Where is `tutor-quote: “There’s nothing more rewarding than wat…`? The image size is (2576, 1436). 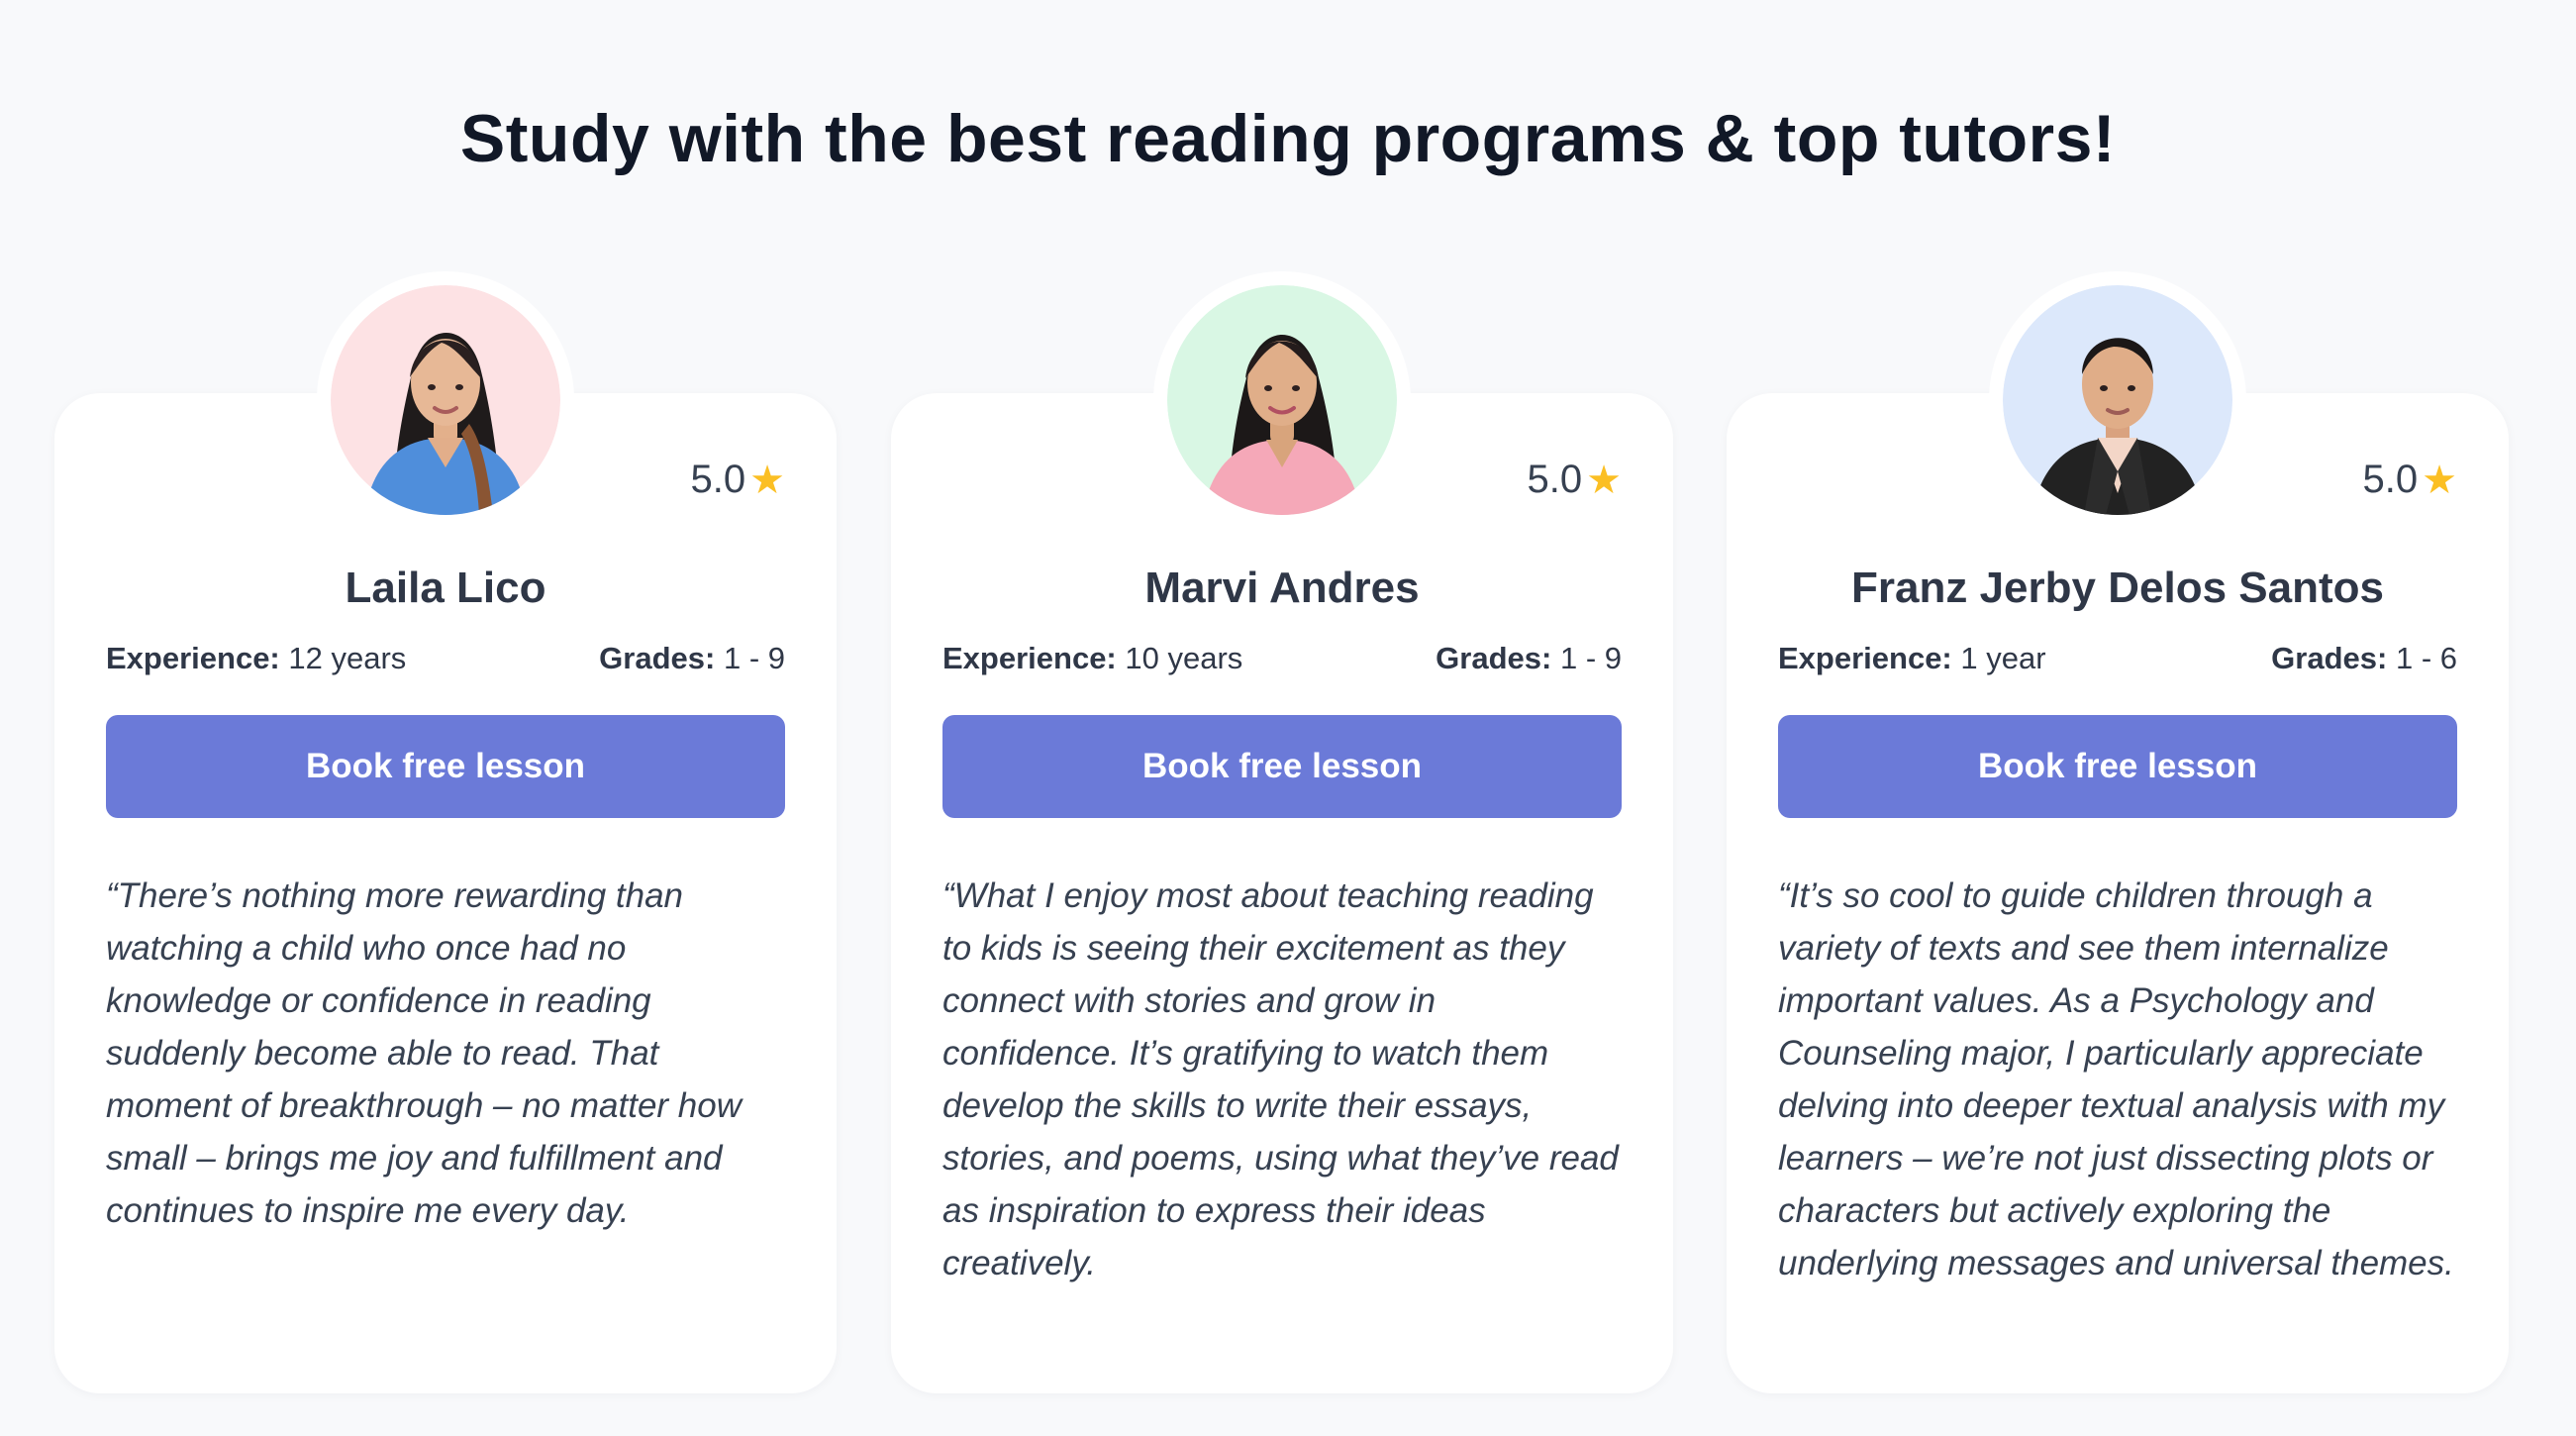
tutor-quote: “There’s nothing more rewarding than wat… is located at coordinates (425, 1053).